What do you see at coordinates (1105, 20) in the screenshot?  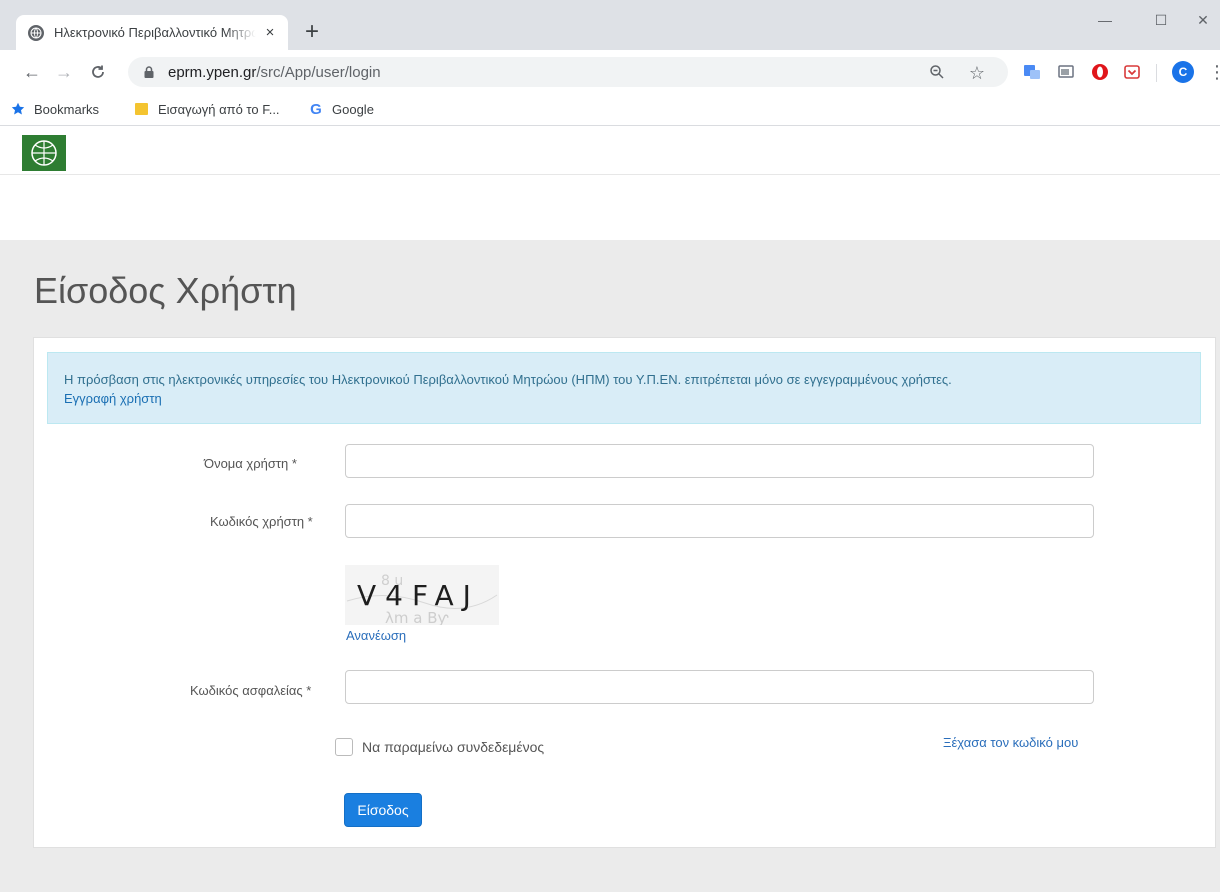 I see `minimize-button: —` at bounding box center [1105, 20].